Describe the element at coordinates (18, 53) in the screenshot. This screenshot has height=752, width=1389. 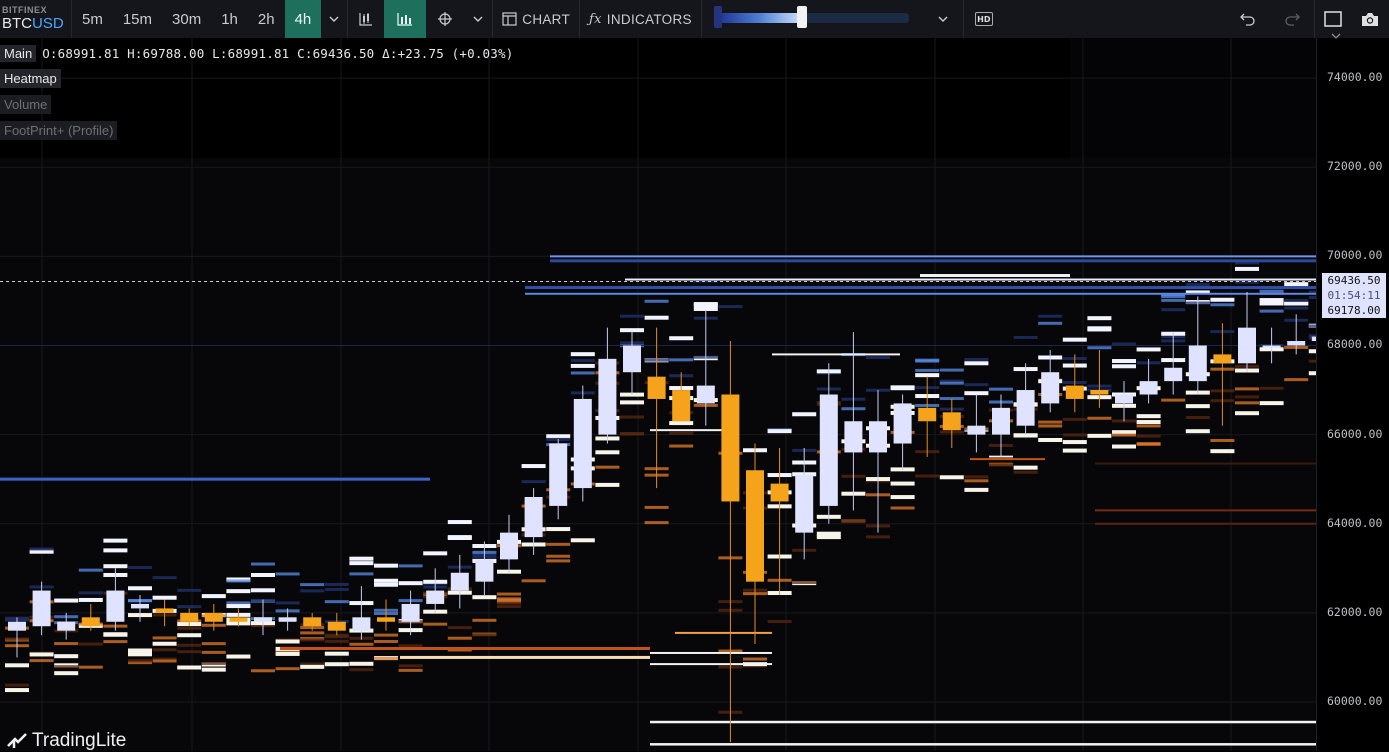
I see `main-pane-label: Main` at that location.